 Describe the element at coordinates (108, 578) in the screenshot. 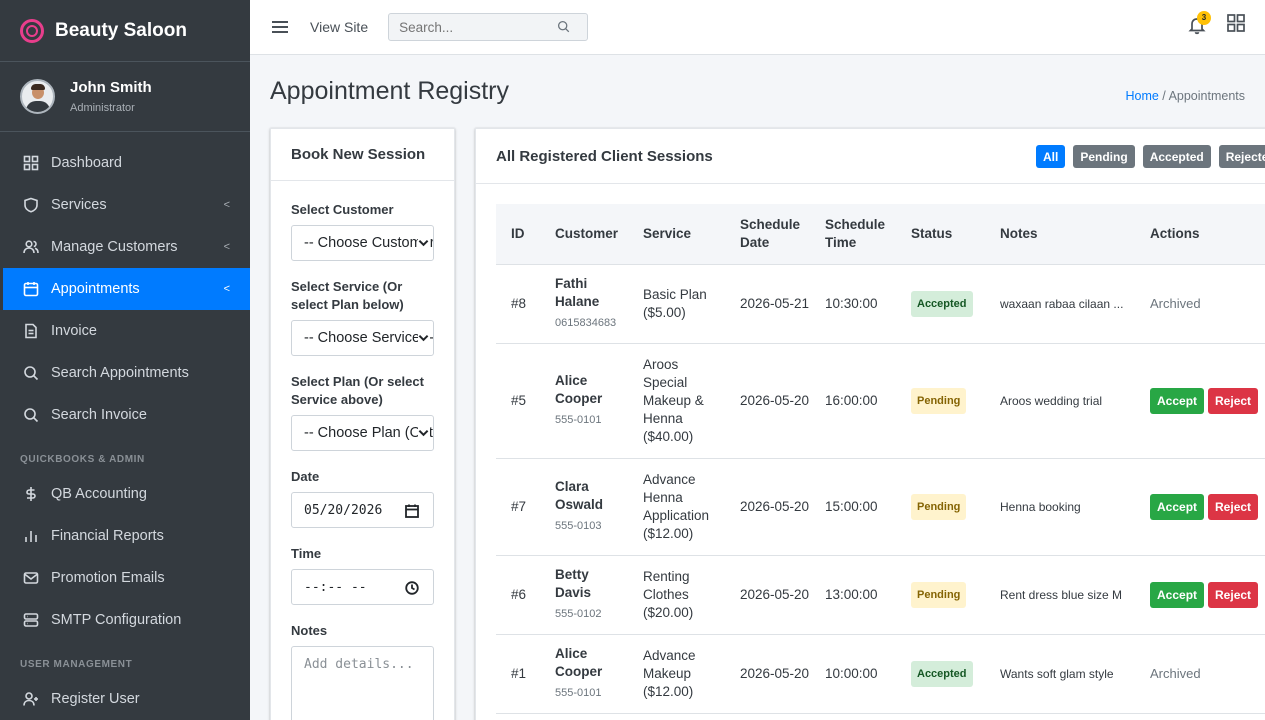

I see `sidebar-item-label: Promotion Emails` at that location.